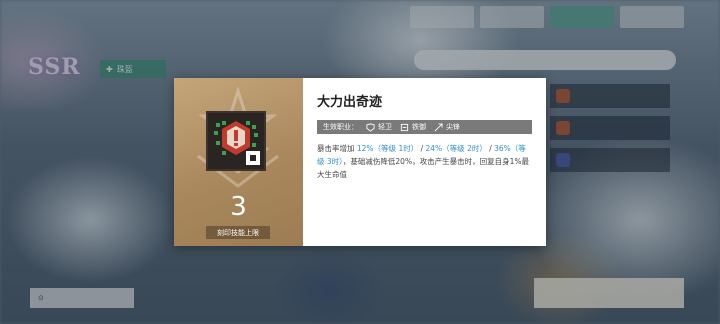 This screenshot has width=720, height=324. Describe the element at coordinates (238, 232) in the screenshot. I see `skill-level-caption: 刻印技能上限` at that location.